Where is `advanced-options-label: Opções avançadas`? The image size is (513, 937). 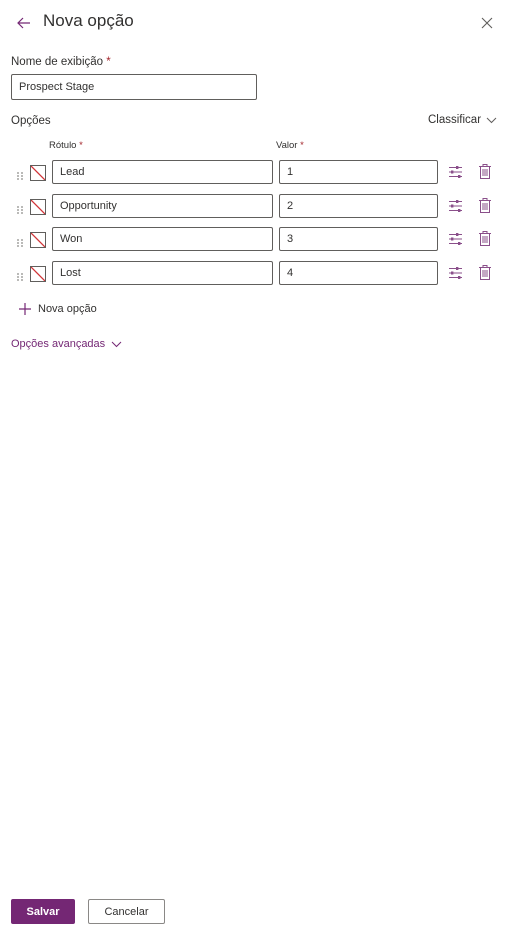 advanced-options-label: Opções avançadas is located at coordinates (58, 344).